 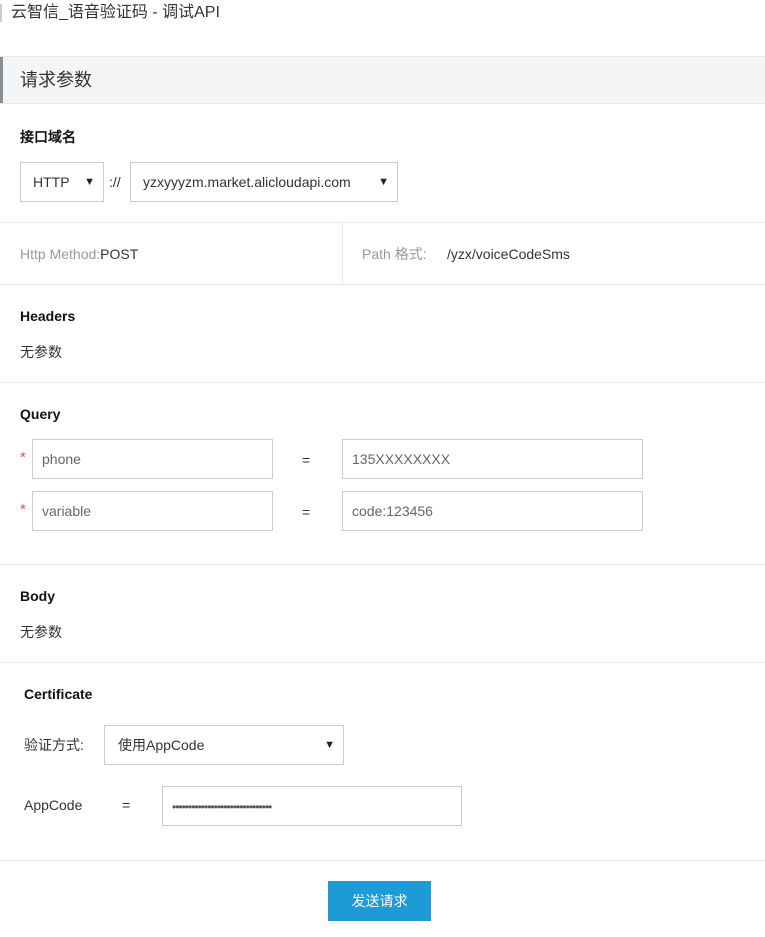 What do you see at coordinates (53, 805) in the screenshot?
I see `appcode-label: AppCode` at bounding box center [53, 805].